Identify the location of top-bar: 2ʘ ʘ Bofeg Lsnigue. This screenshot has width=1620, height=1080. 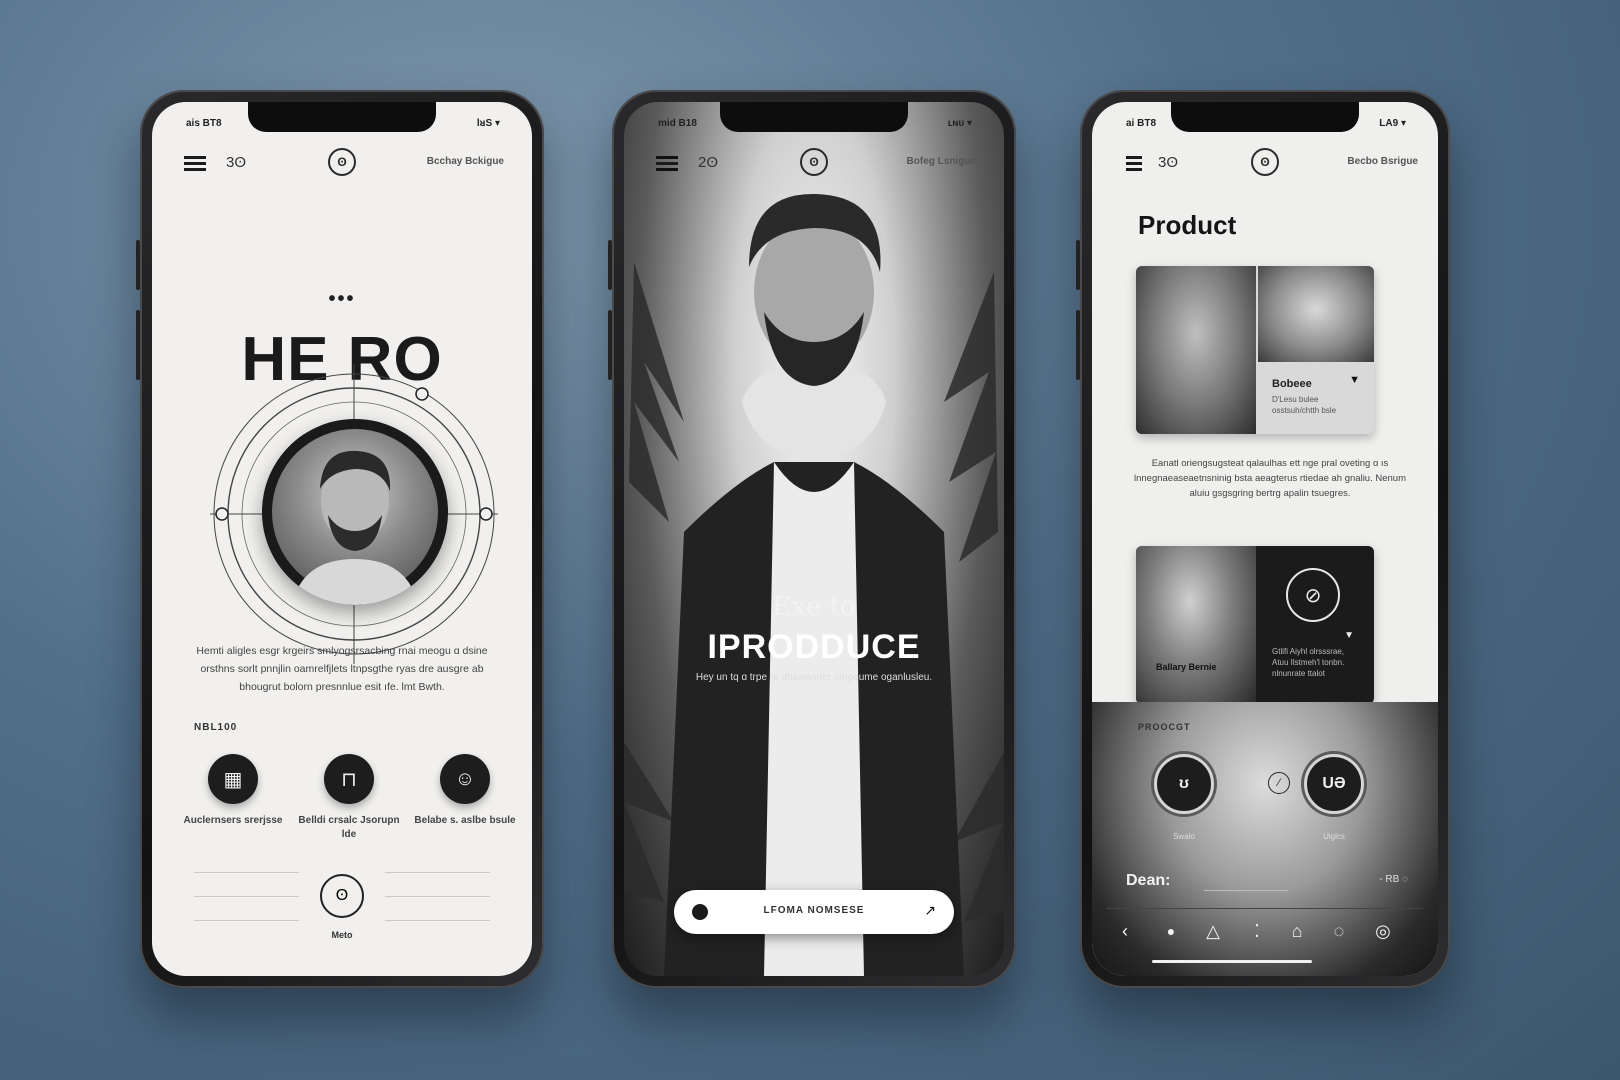
(814, 163).